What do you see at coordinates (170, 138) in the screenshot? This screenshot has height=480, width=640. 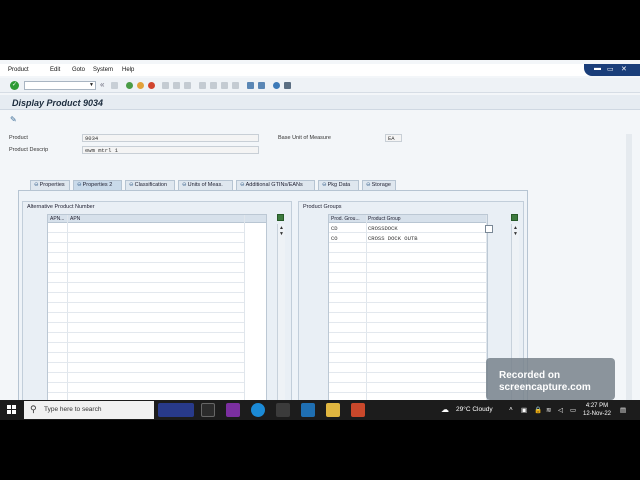 I see `product-field: 9034` at bounding box center [170, 138].